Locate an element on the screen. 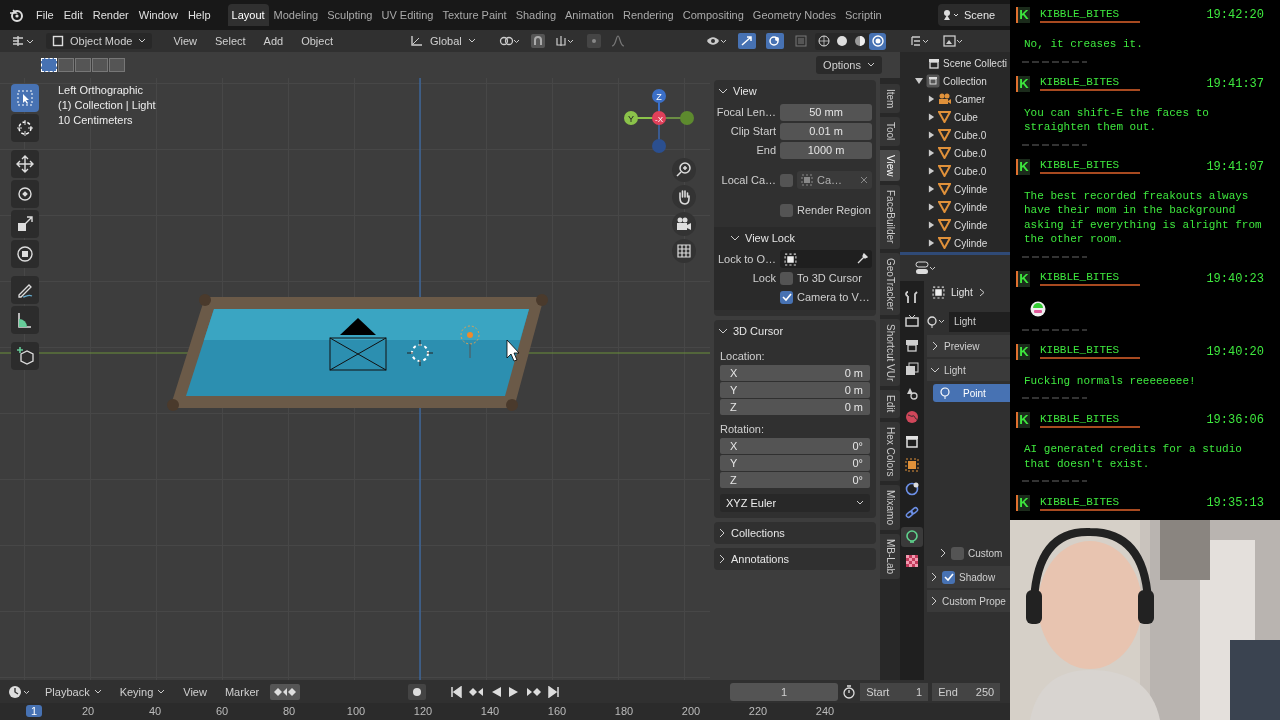 The height and width of the screenshot is (720, 1280). panel-header: Preview is located at coordinates (968, 346).